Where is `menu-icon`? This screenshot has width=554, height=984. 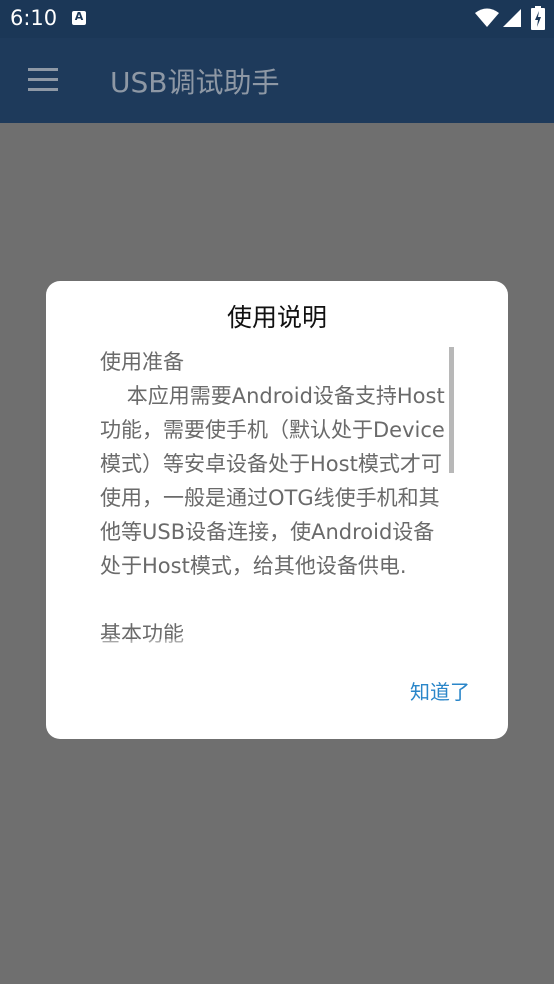
menu-icon is located at coordinates (43, 80).